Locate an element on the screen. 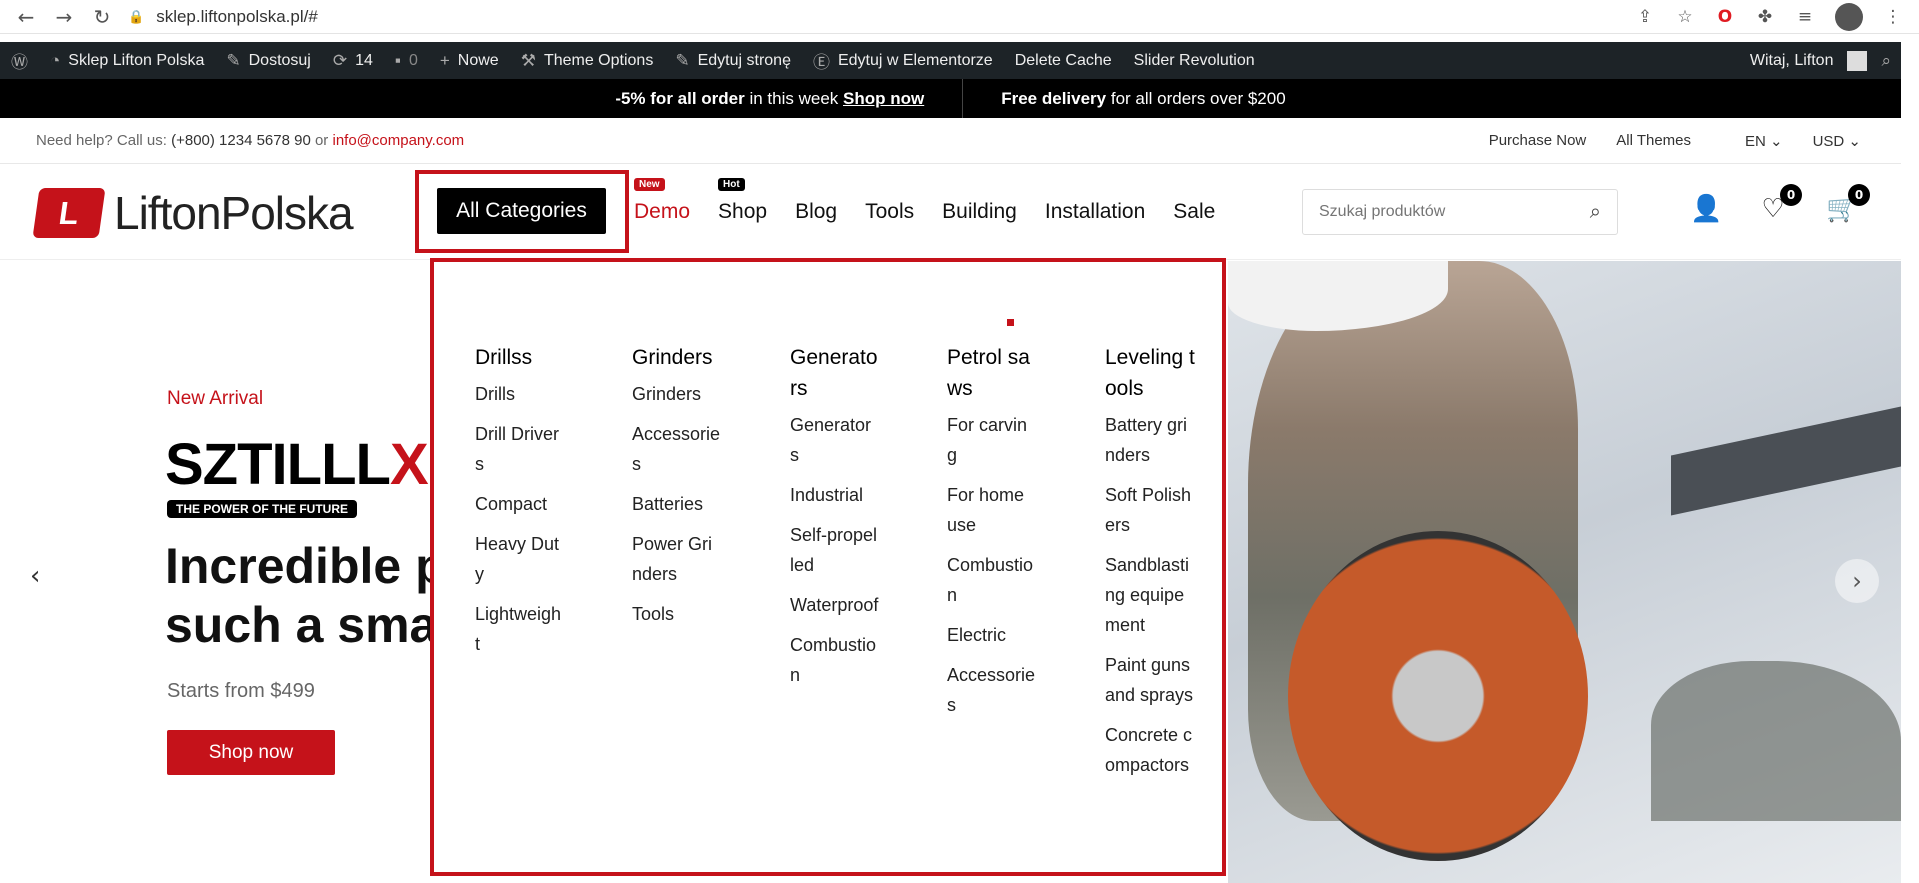 The width and height of the screenshot is (1919, 883). menu-item-blog: Blog is located at coordinates (816, 212).